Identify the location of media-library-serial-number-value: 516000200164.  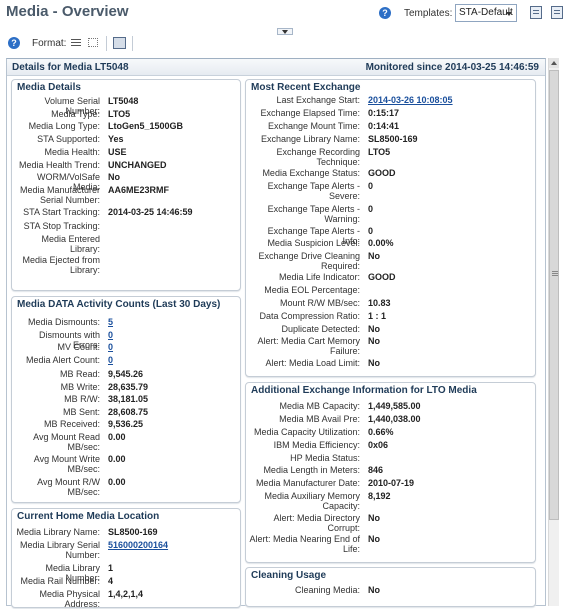
(138, 545).